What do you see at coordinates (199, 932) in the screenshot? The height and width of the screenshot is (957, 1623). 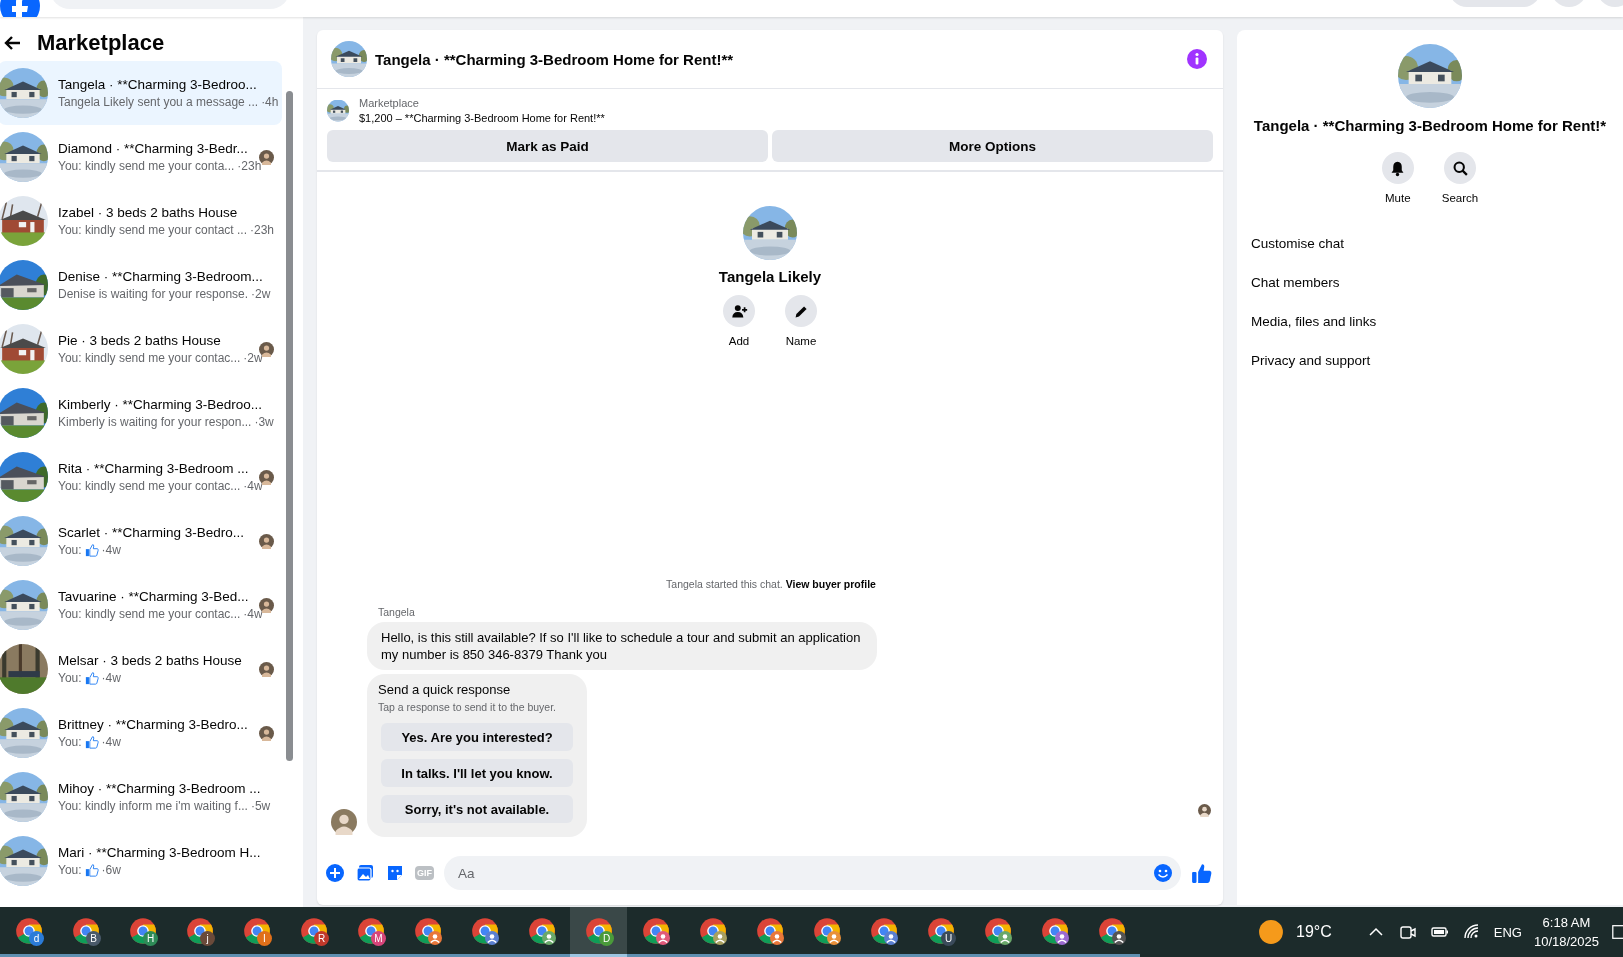 I see `taskbar-app: j` at bounding box center [199, 932].